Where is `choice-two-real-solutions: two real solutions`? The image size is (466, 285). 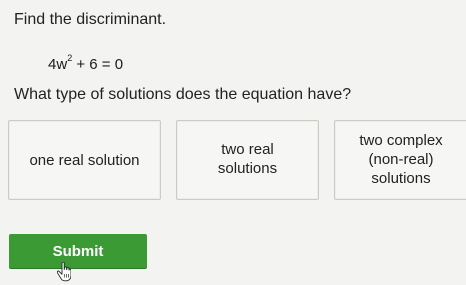
choice-two-real-solutions: two real solutions is located at coordinates (247, 160).